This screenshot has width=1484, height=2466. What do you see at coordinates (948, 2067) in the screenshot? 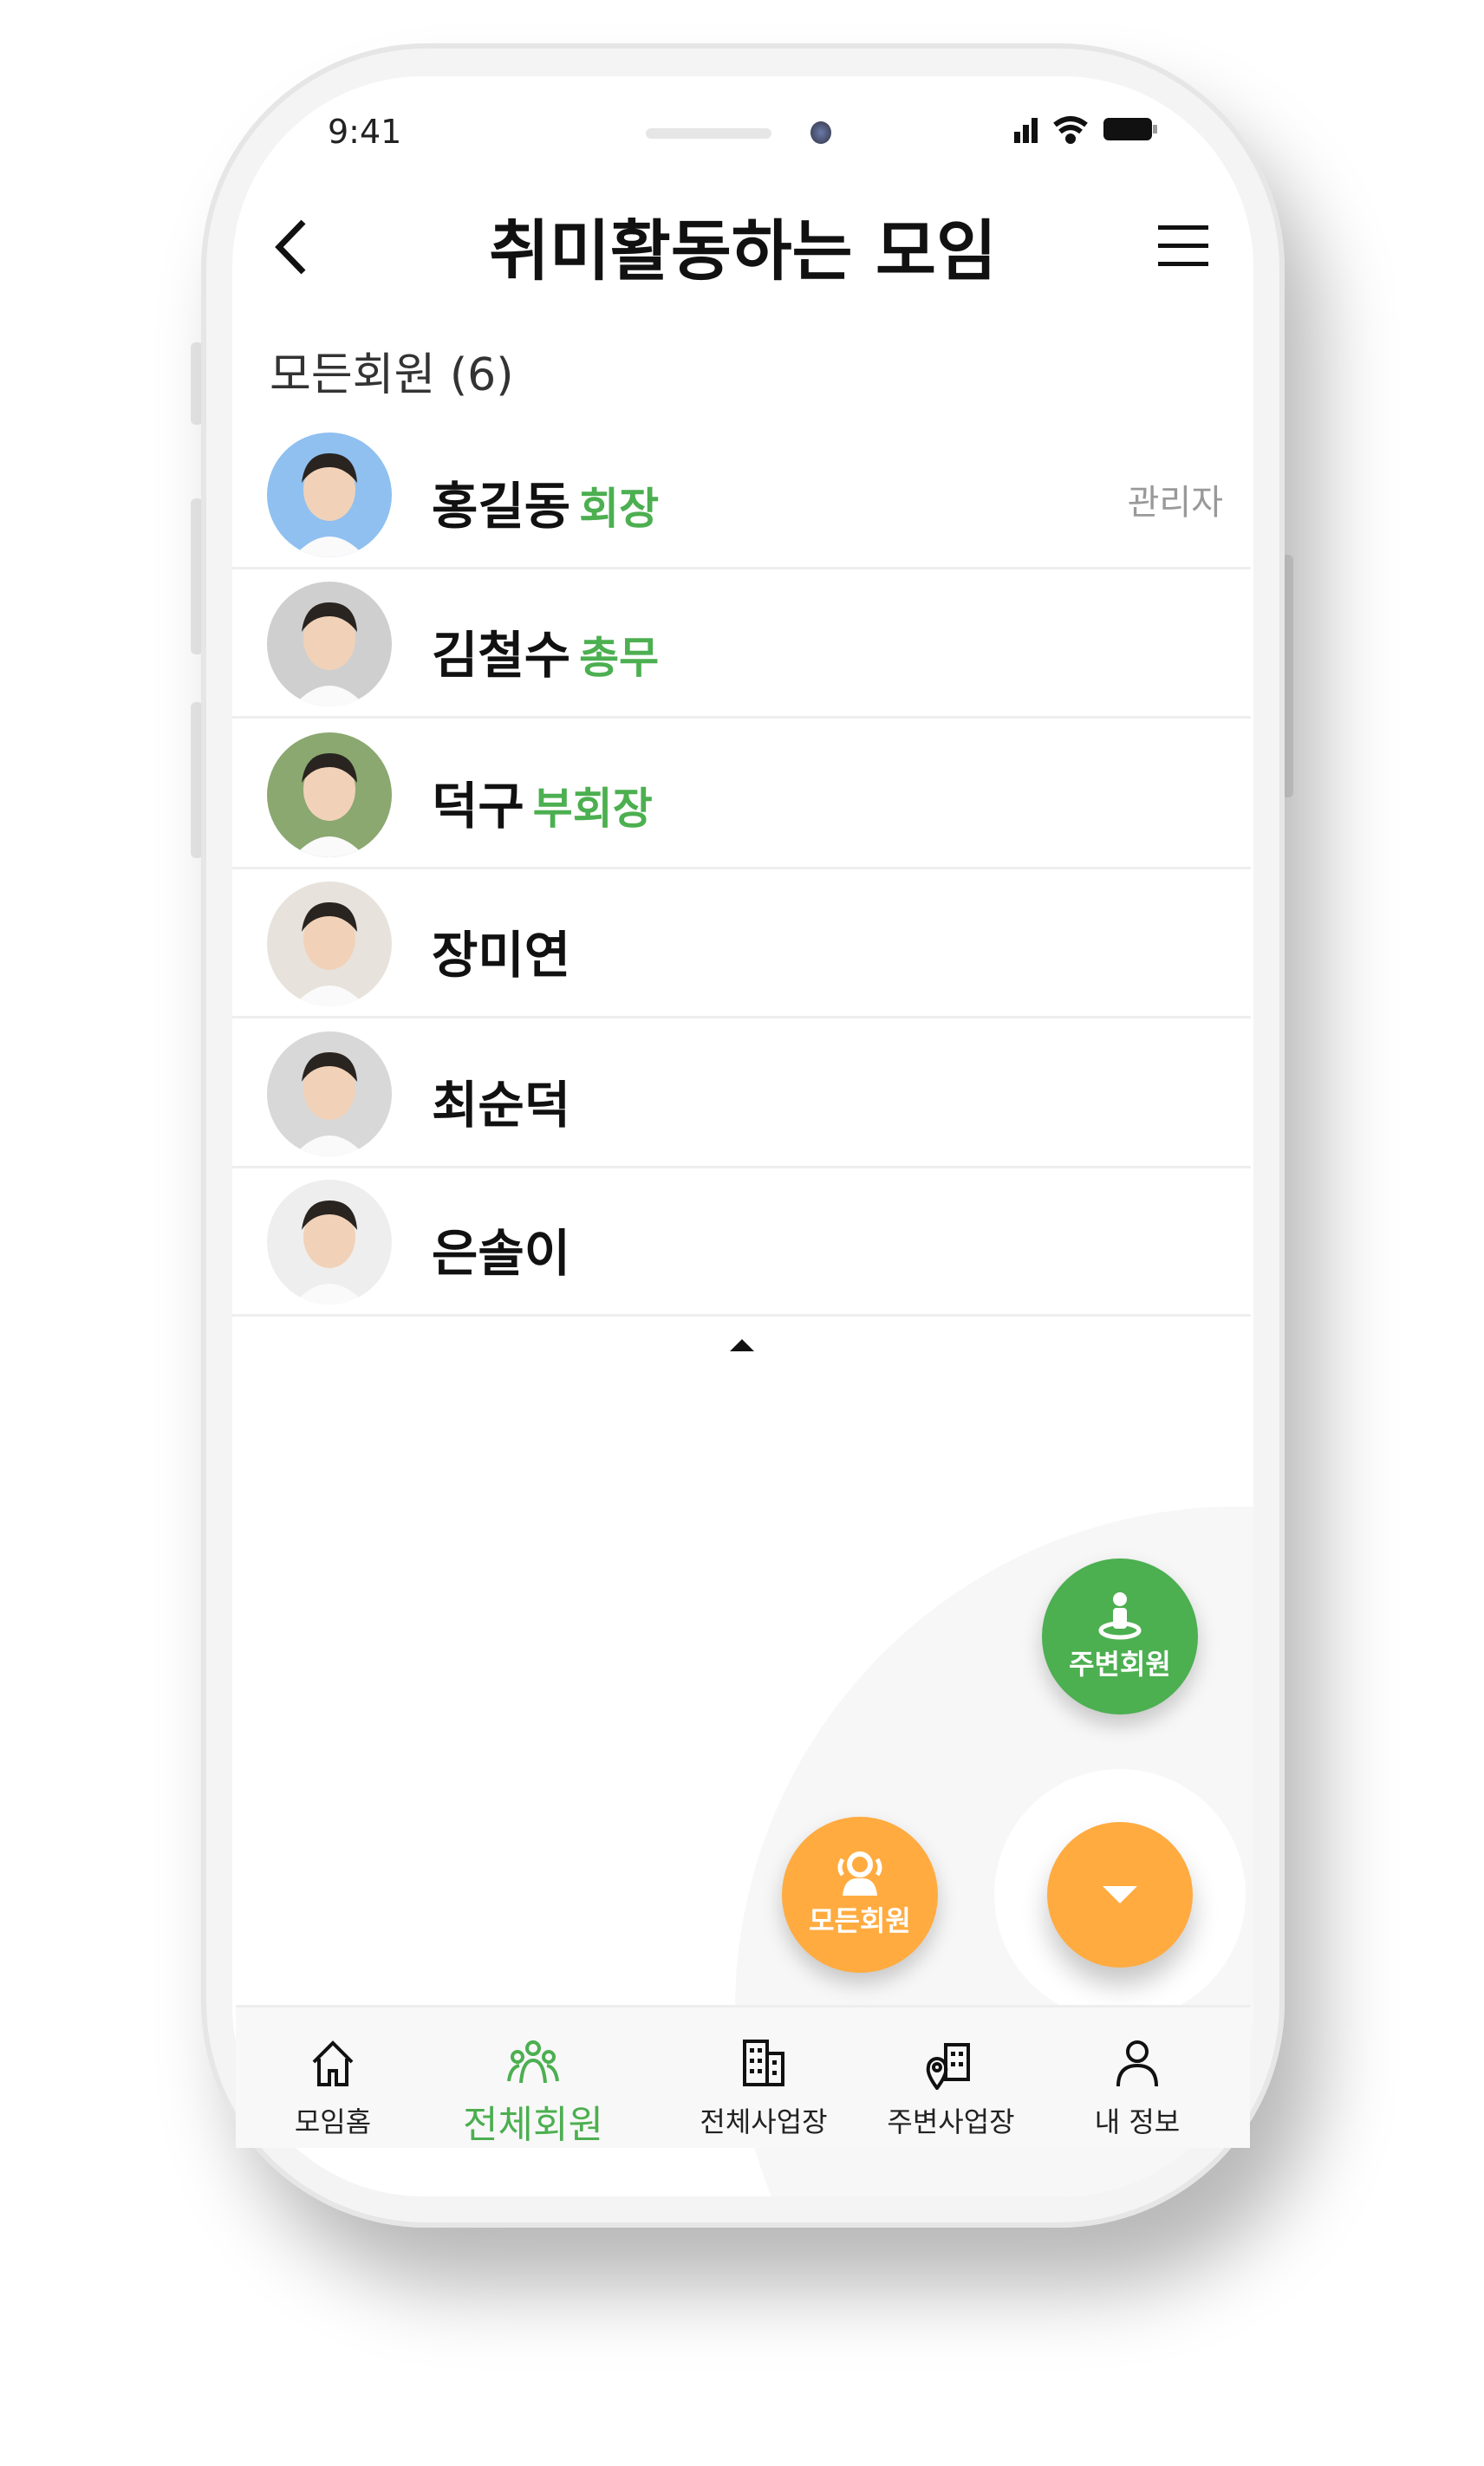
I see `building-location-icon` at bounding box center [948, 2067].